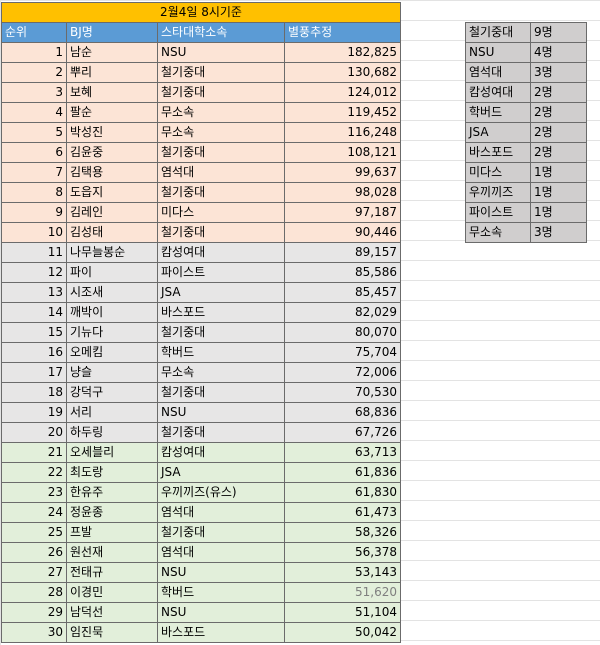  Describe the element at coordinates (112, 72) in the screenshot. I see `bj-name-cell: 뿌리` at that location.